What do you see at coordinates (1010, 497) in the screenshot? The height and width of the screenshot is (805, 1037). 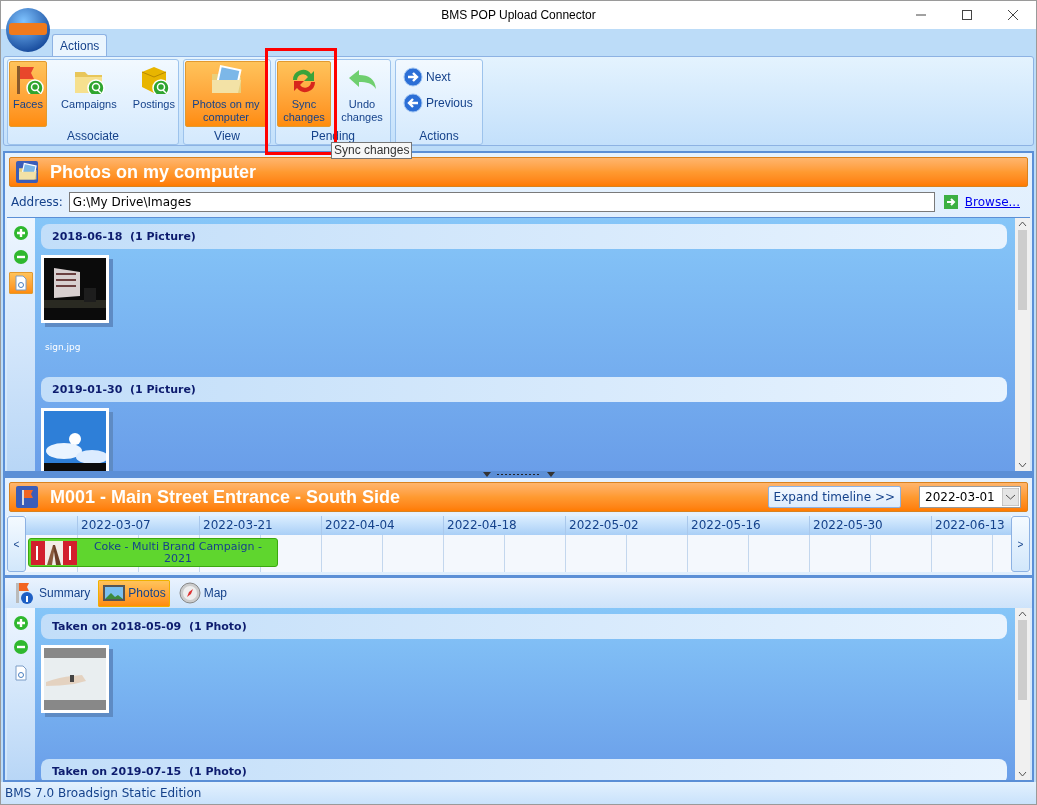 I see `dropdown-arrow-icon` at bounding box center [1010, 497].